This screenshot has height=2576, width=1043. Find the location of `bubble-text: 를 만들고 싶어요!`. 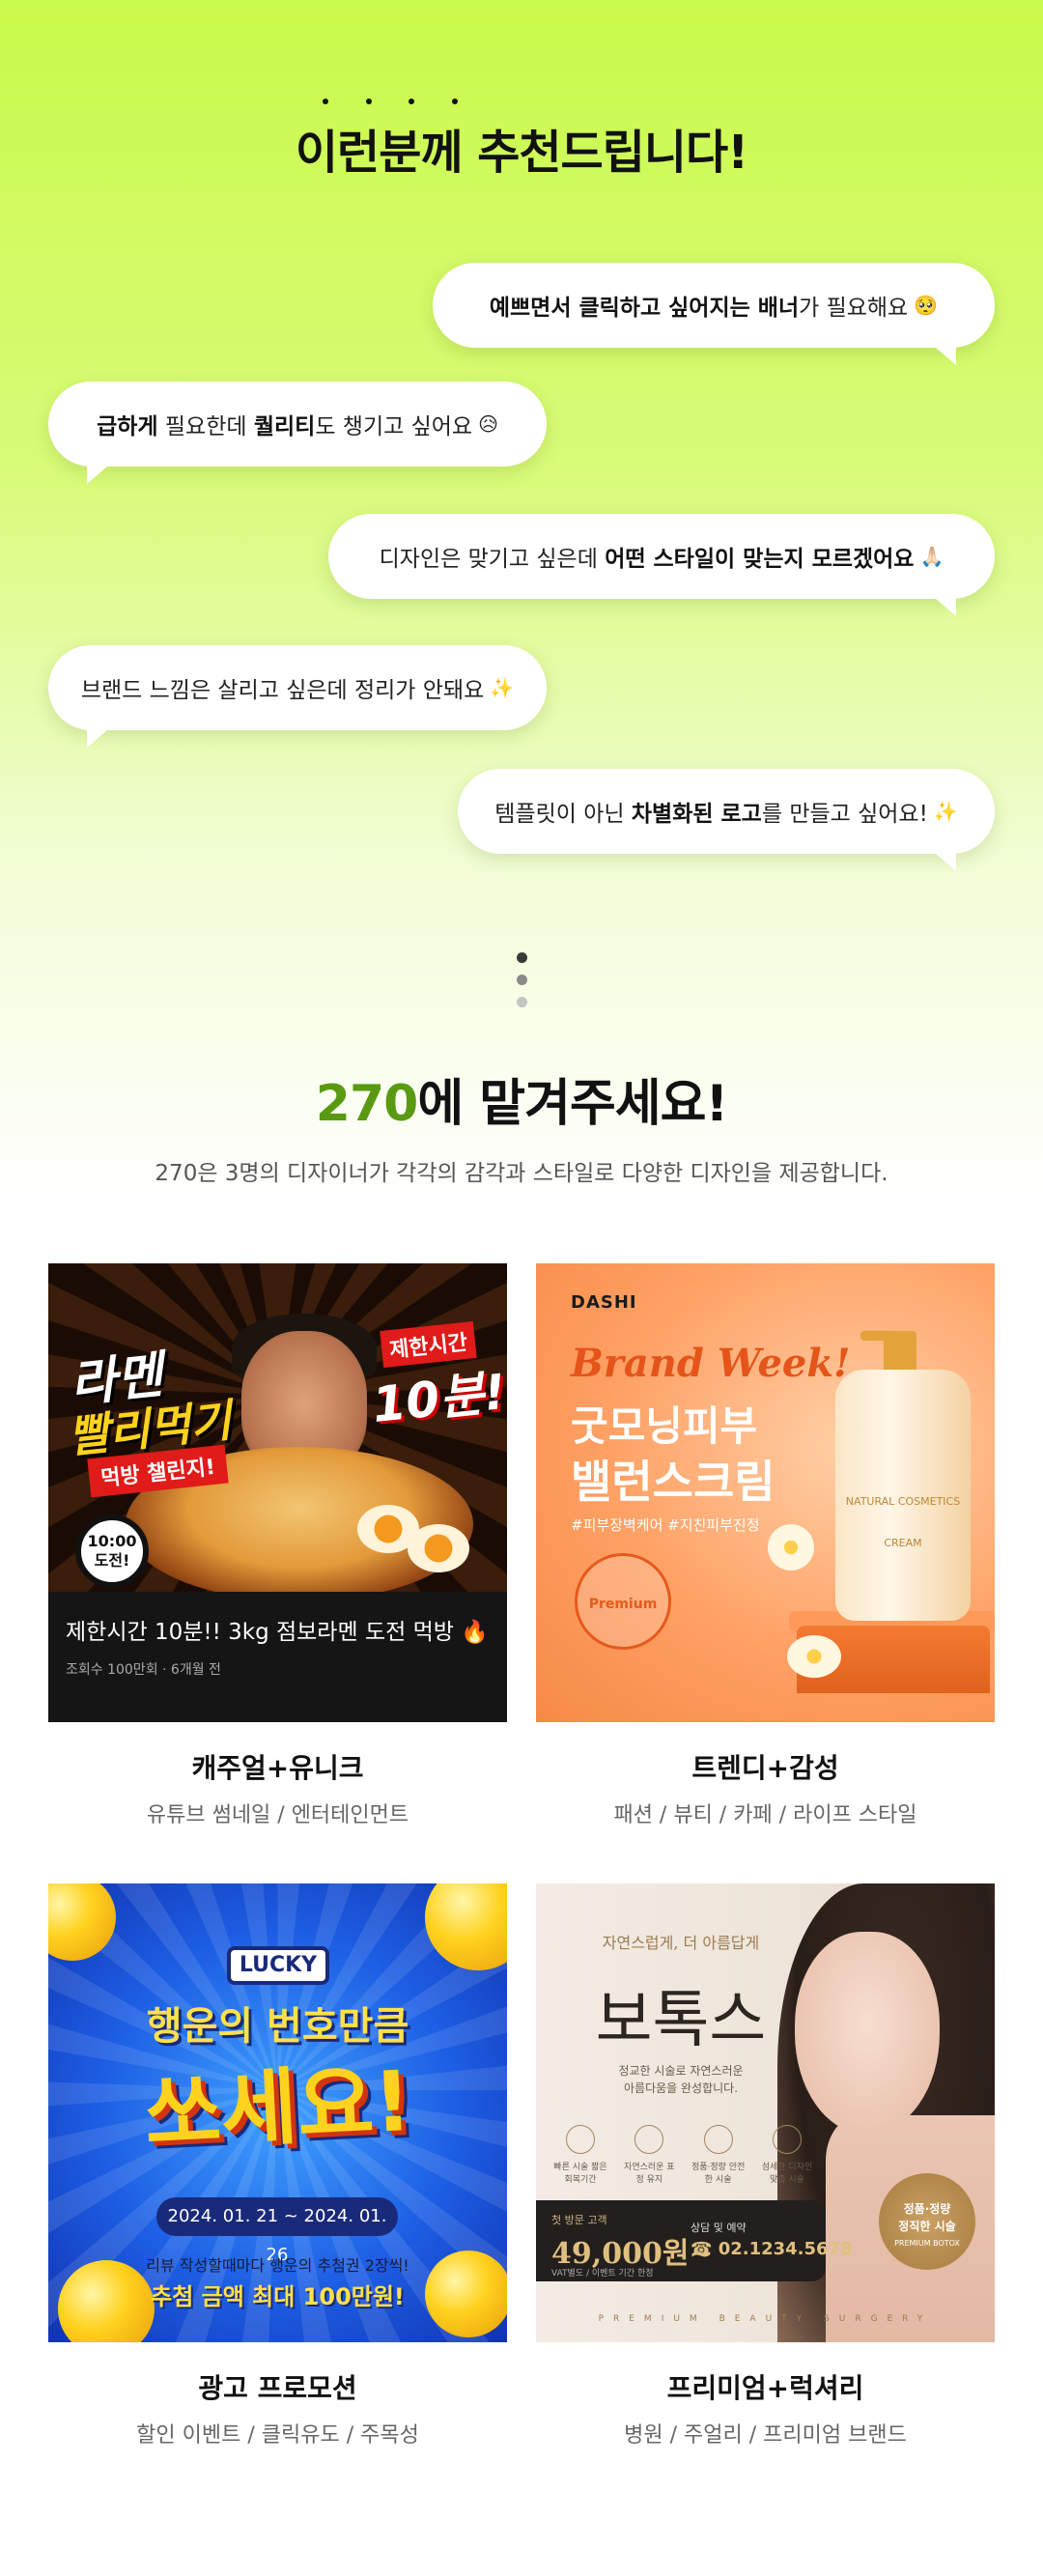

bubble-text: 를 만들고 싶어요! is located at coordinates (845, 814).